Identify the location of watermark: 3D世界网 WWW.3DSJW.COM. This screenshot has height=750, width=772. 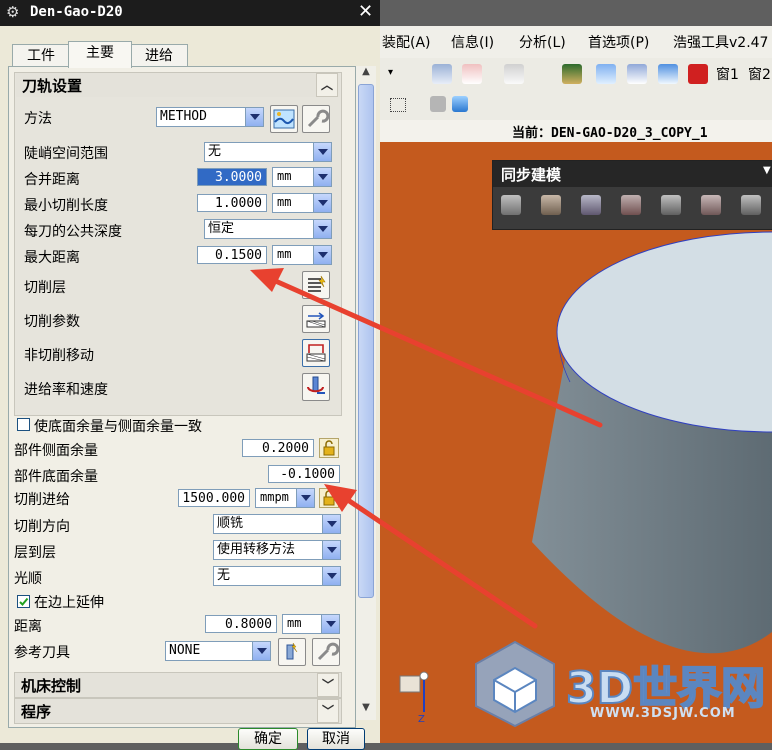
(620, 683).